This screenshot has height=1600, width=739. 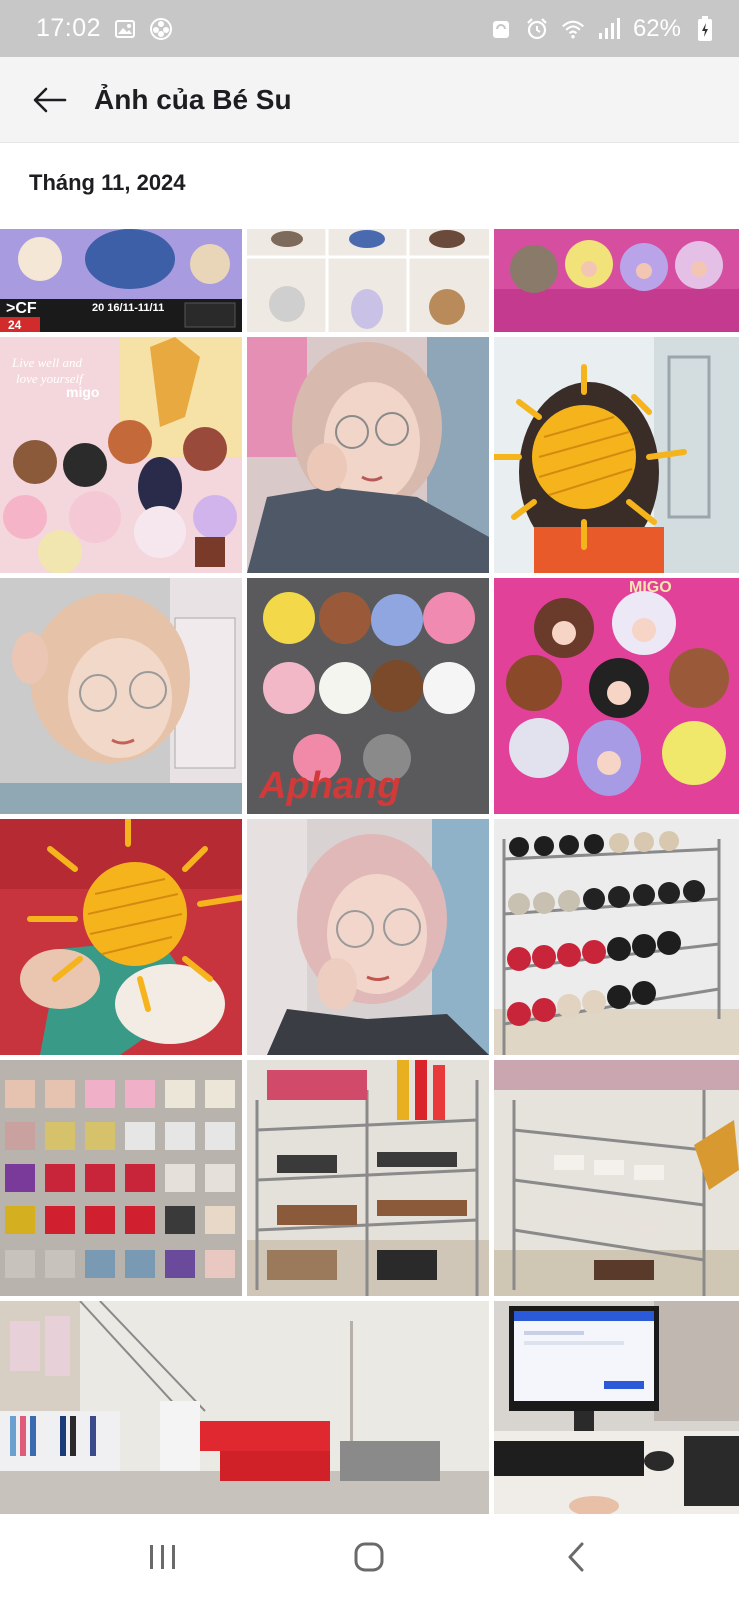 I want to click on nav-back-button, so click(x=576, y=1557).